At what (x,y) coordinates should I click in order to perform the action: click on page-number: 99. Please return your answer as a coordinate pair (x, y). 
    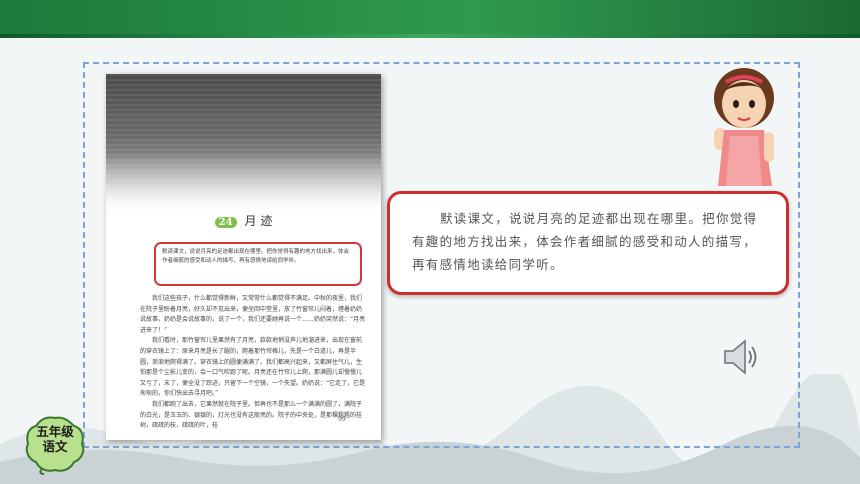
    Looking at the image, I should click on (342, 419).